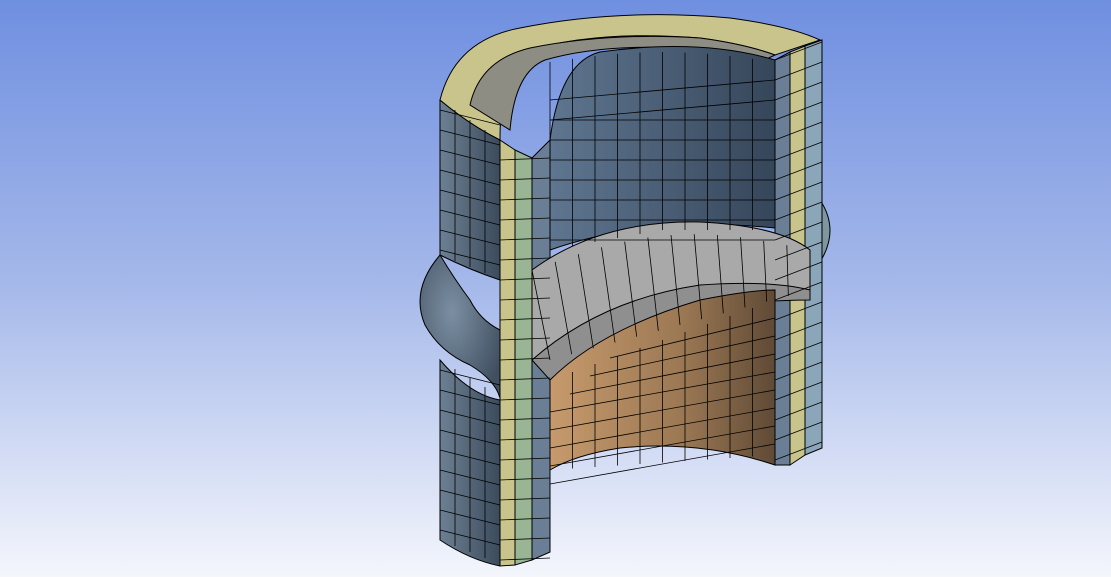  I want to click on cut-face-left-green, so click(523, 357).